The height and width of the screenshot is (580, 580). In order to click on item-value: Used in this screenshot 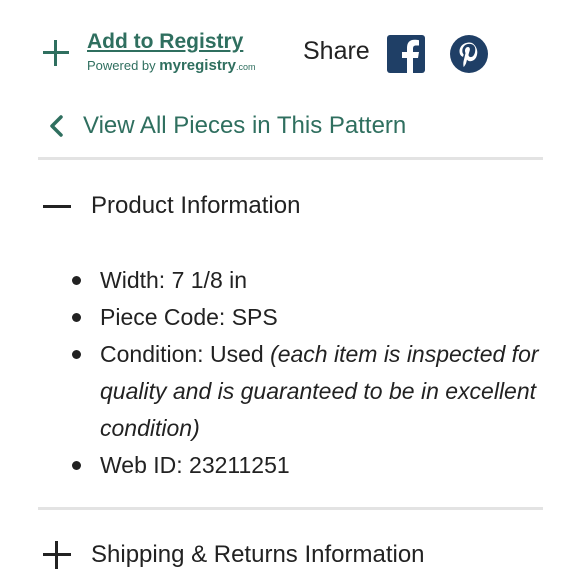, I will do `click(236, 354)`.